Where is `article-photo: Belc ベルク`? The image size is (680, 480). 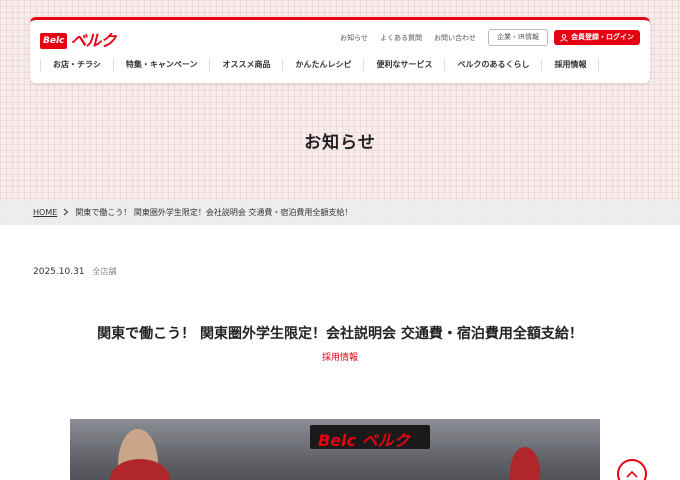
article-photo: Belc ベルク is located at coordinates (335, 449).